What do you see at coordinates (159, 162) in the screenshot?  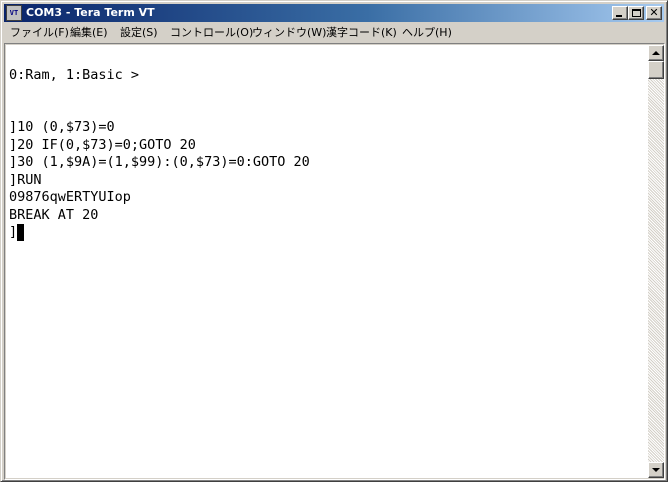 I see `terminal-line: ]30 (1,$9A)=(1,$99):(0,$73)=0:GOTO 20` at bounding box center [159, 162].